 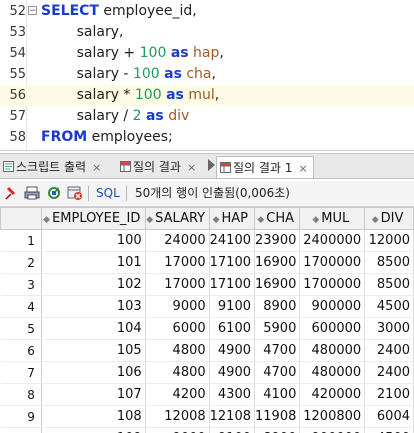 I want to click on table-cell: 100, so click(x=93, y=240).